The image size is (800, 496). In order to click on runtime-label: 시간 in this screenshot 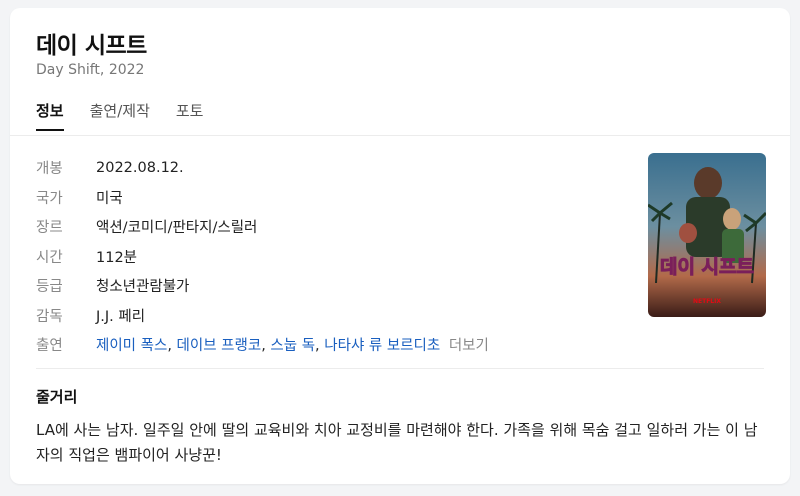, I will do `click(49, 257)`.